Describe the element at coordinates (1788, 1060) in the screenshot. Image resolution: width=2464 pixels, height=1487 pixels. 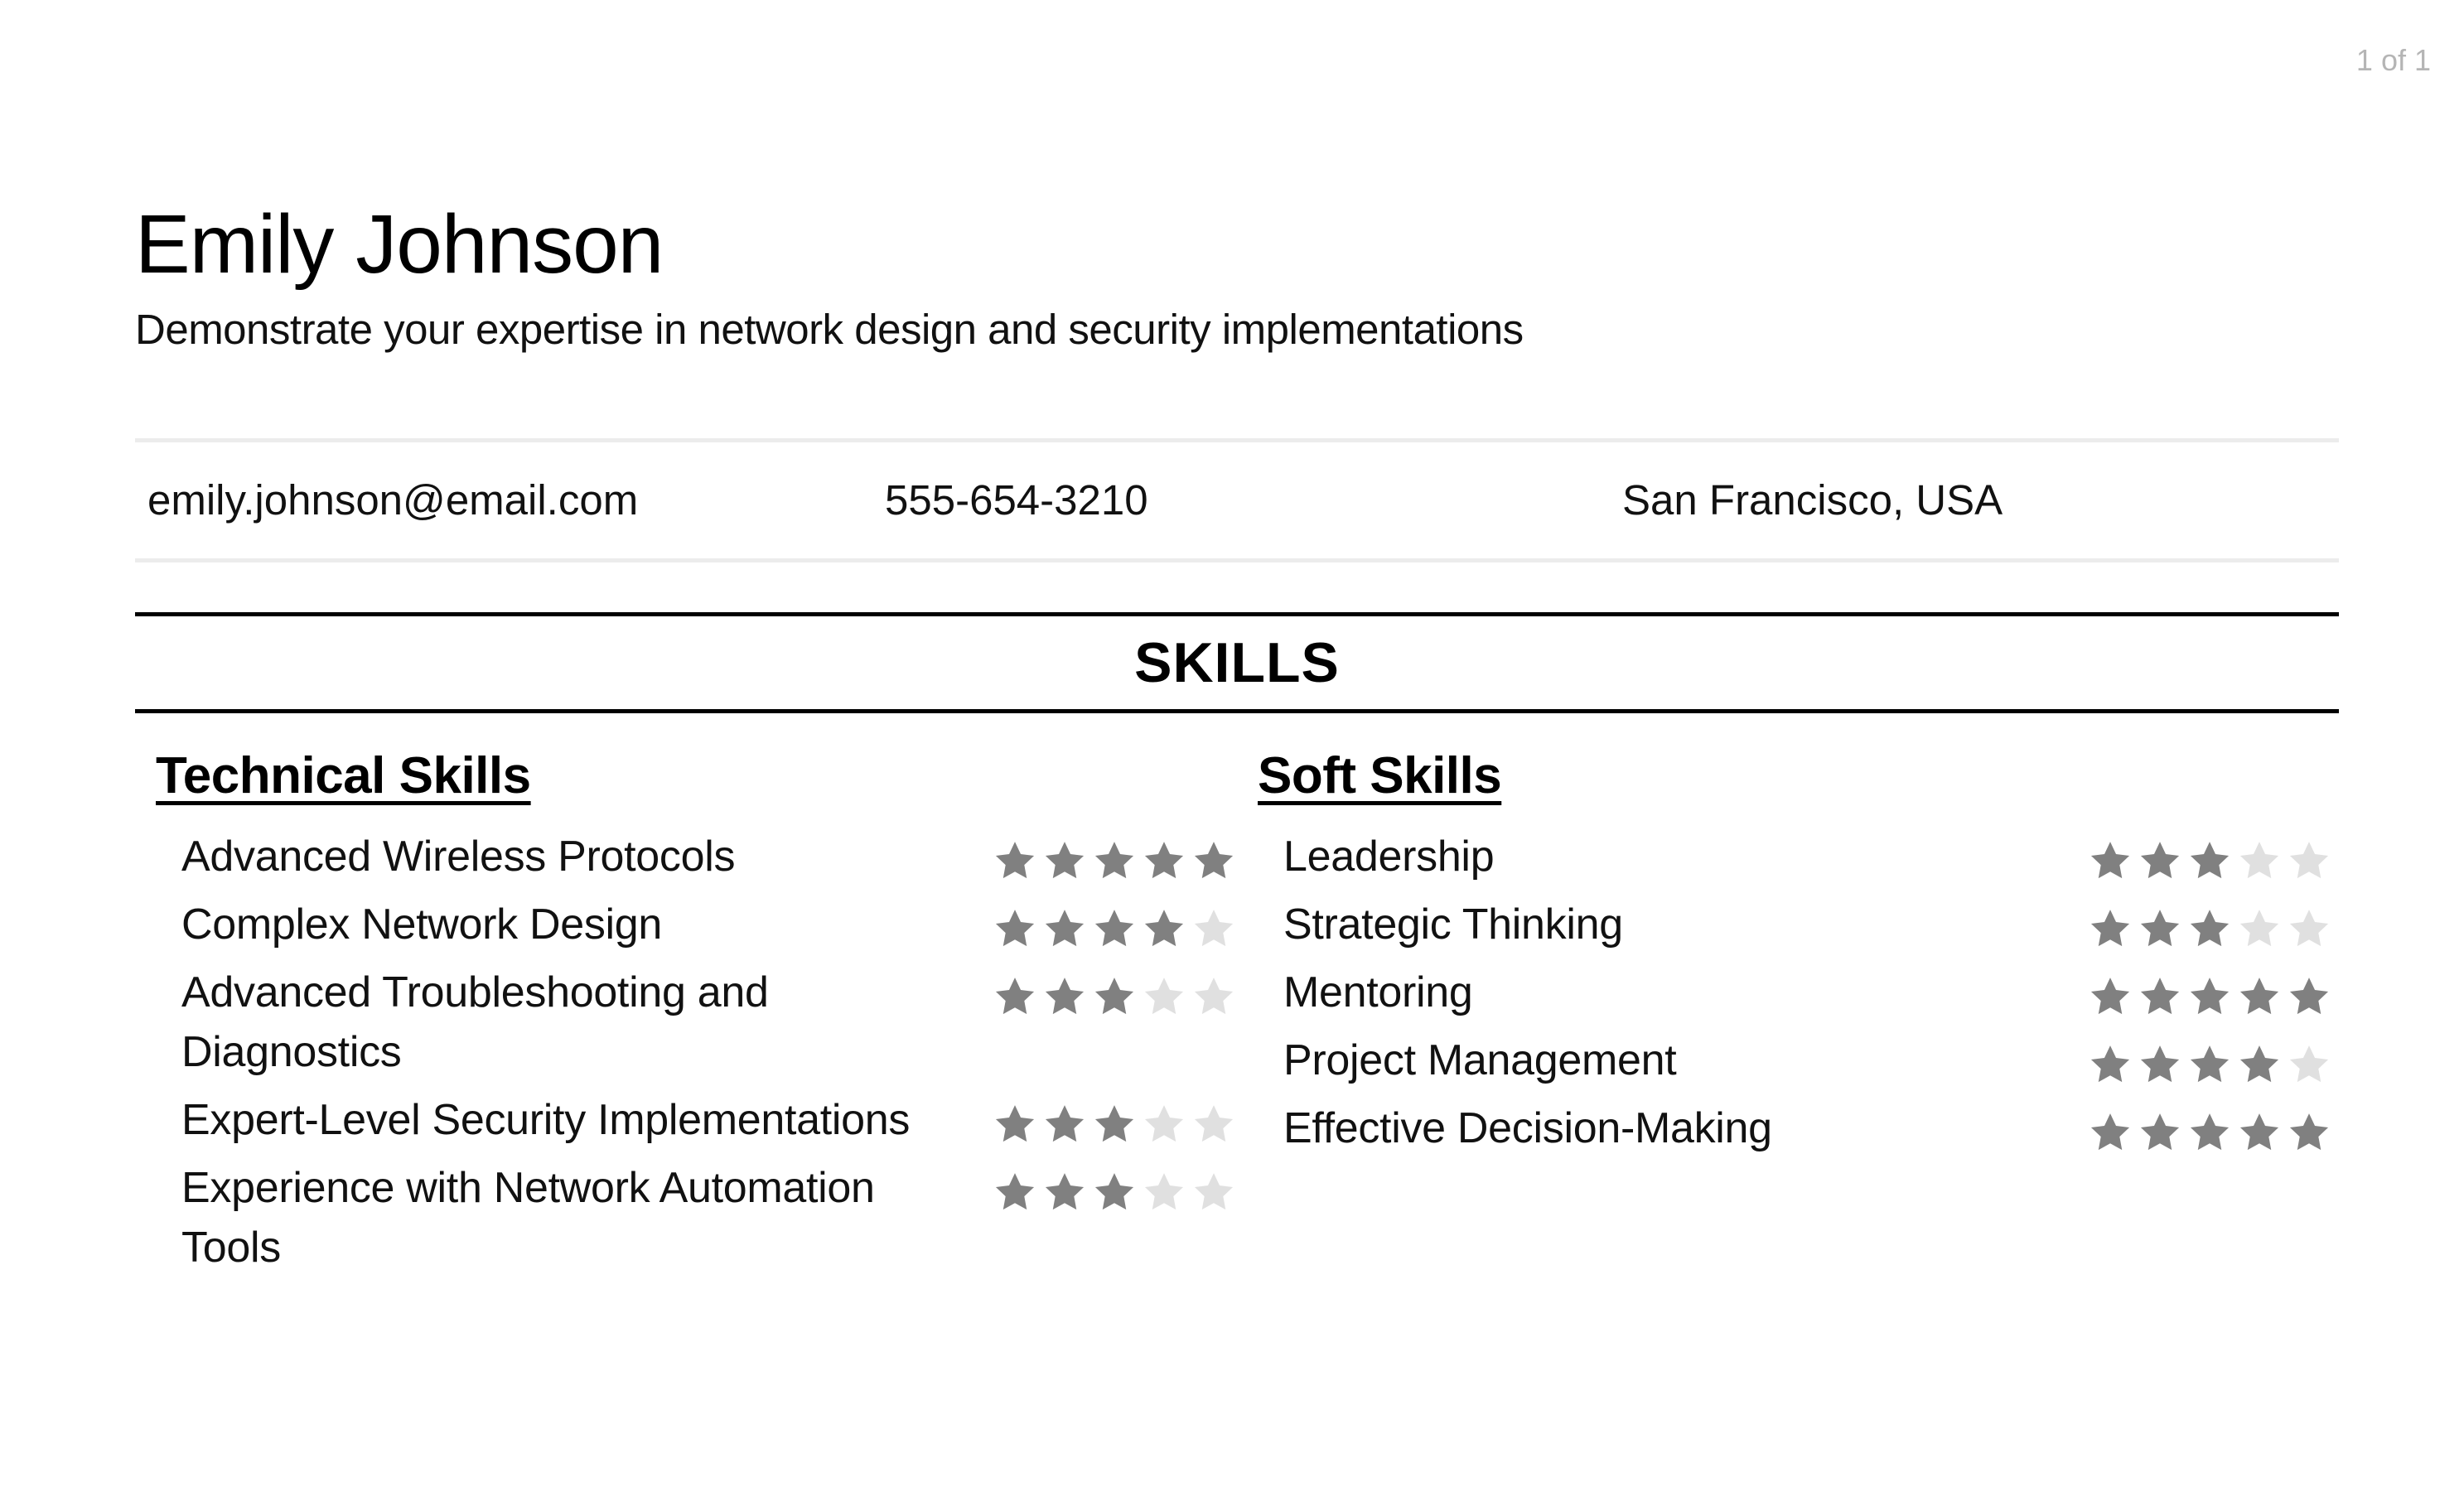
I see `skill-row: Project Management` at that location.